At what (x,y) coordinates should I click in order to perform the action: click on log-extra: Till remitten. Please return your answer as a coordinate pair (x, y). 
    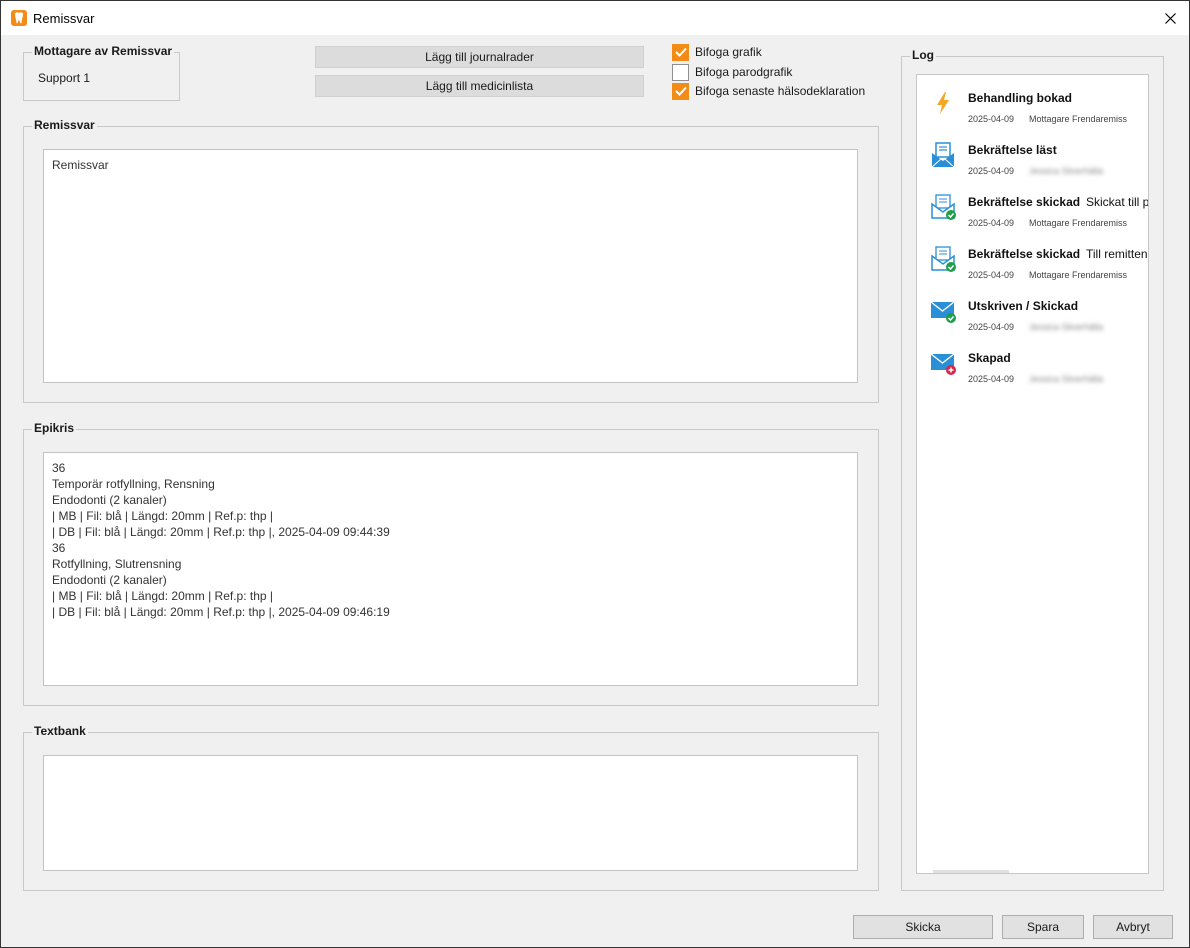
    Looking at the image, I should click on (1117, 254).